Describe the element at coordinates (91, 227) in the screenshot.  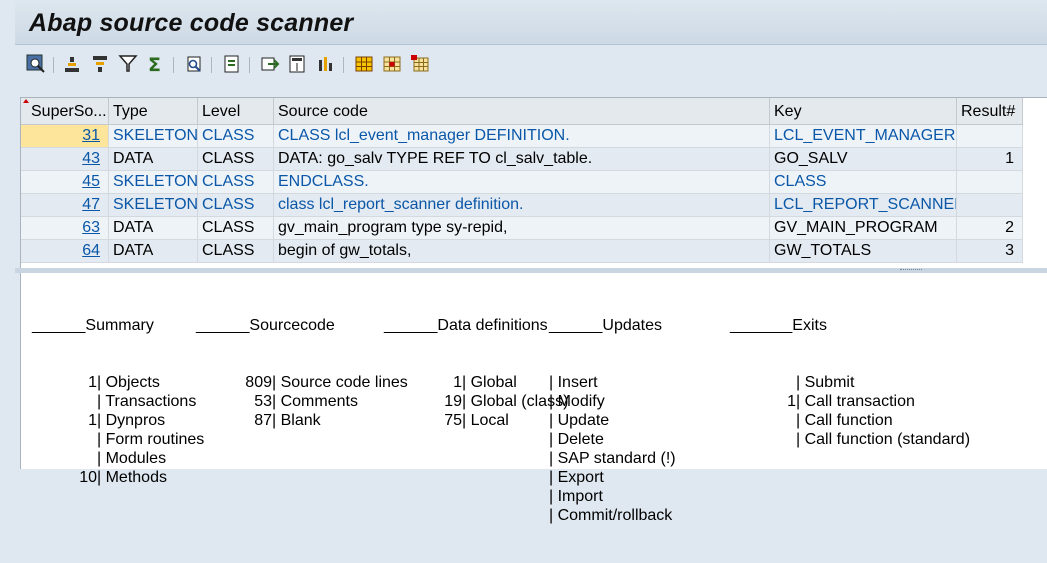
I see `line-number-link: 63` at that location.